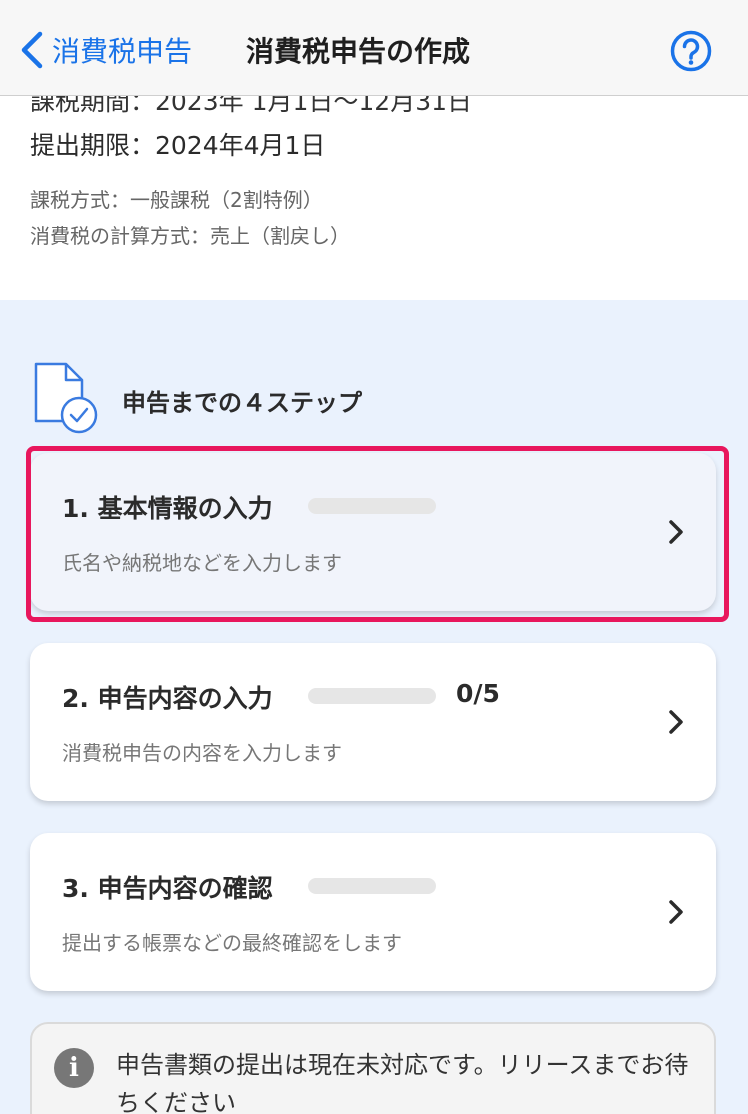 The width and height of the screenshot is (748, 1114). What do you see at coordinates (202, 563) in the screenshot?
I see `step-description: 氏名や納税地などを入力します` at bounding box center [202, 563].